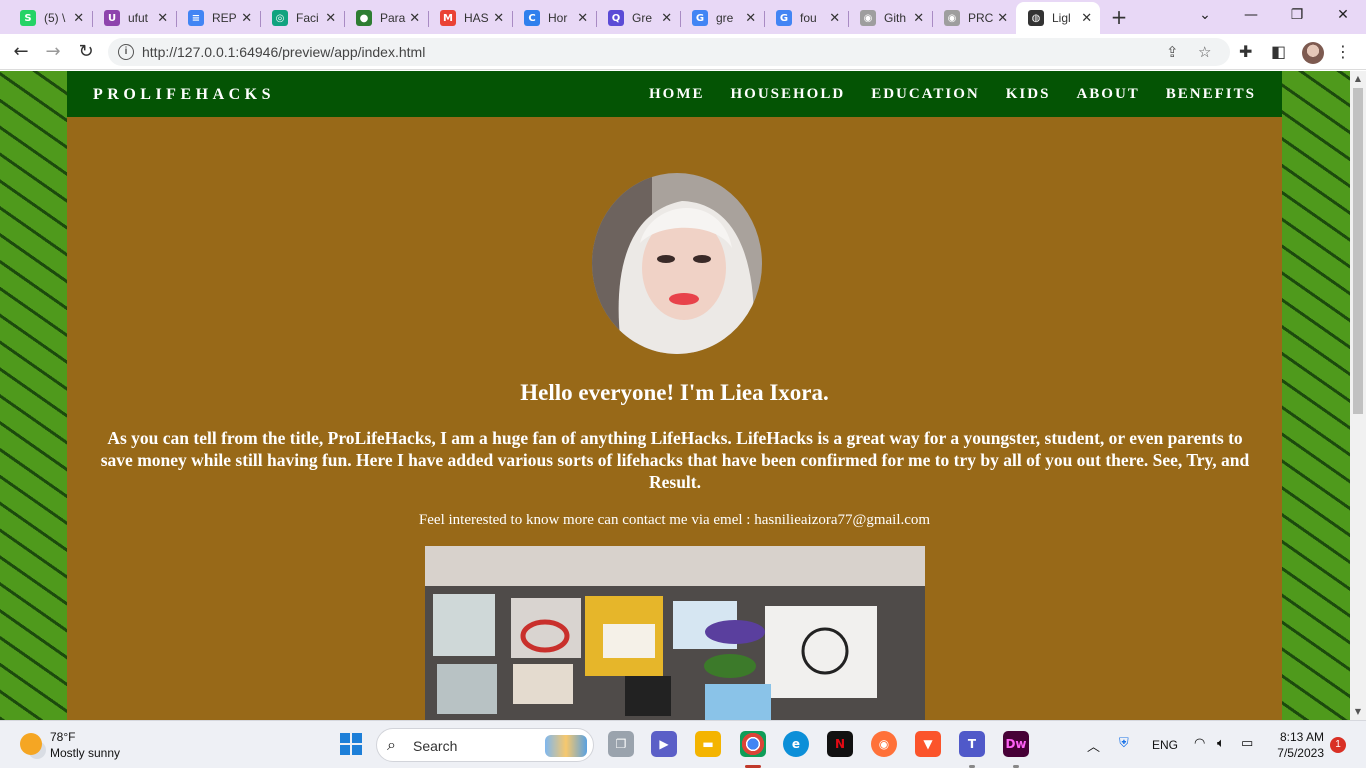 The height and width of the screenshot is (768, 1366). I want to click on greeting-heading: Hello everyone! I'm Liea Ixora., so click(674, 392).